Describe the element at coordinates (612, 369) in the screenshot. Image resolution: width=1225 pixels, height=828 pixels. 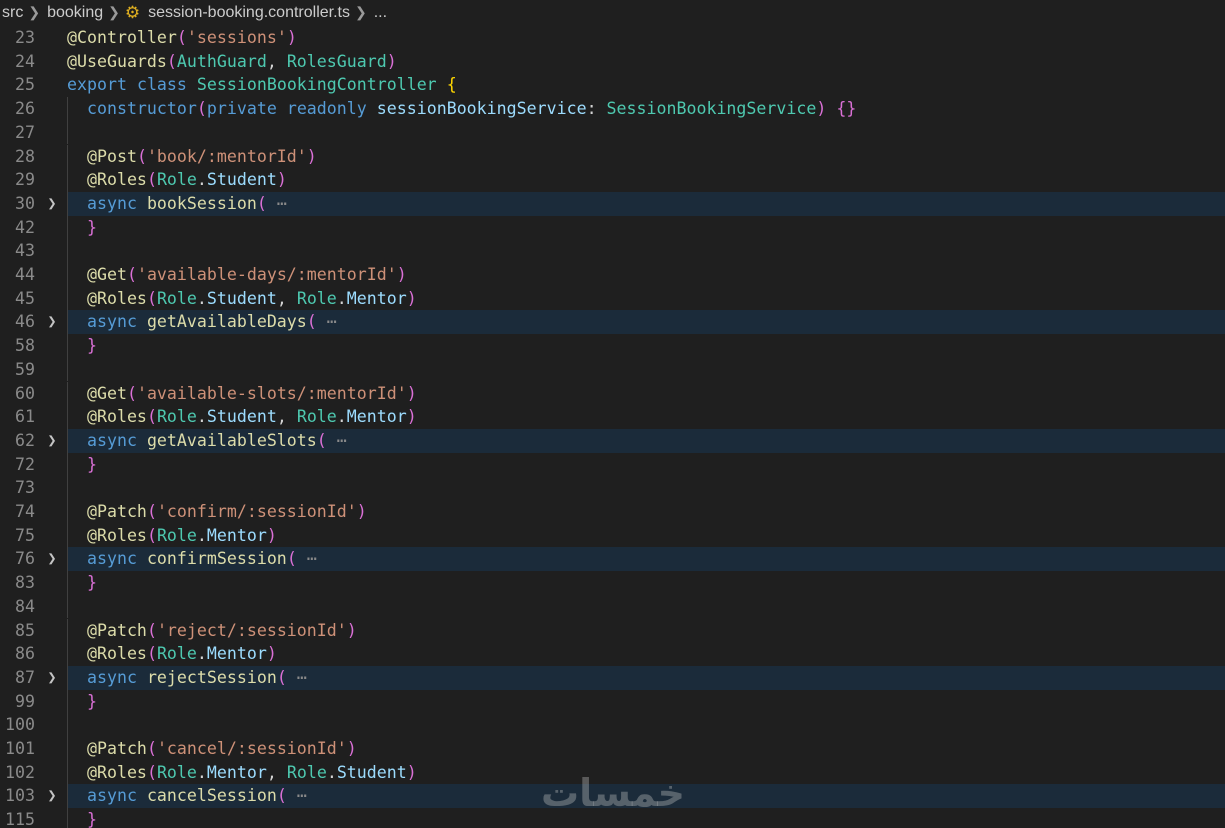
I see `code-line: 59` at that location.